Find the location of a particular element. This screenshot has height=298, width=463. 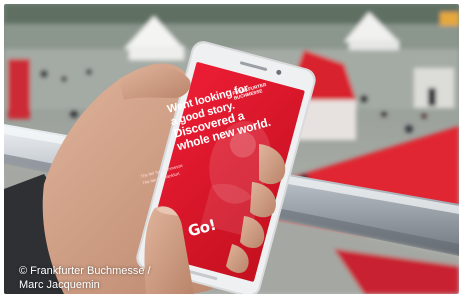

photo-credit-line1: © Frankfurter Buchmesse / is located at coordinates (85, 271).